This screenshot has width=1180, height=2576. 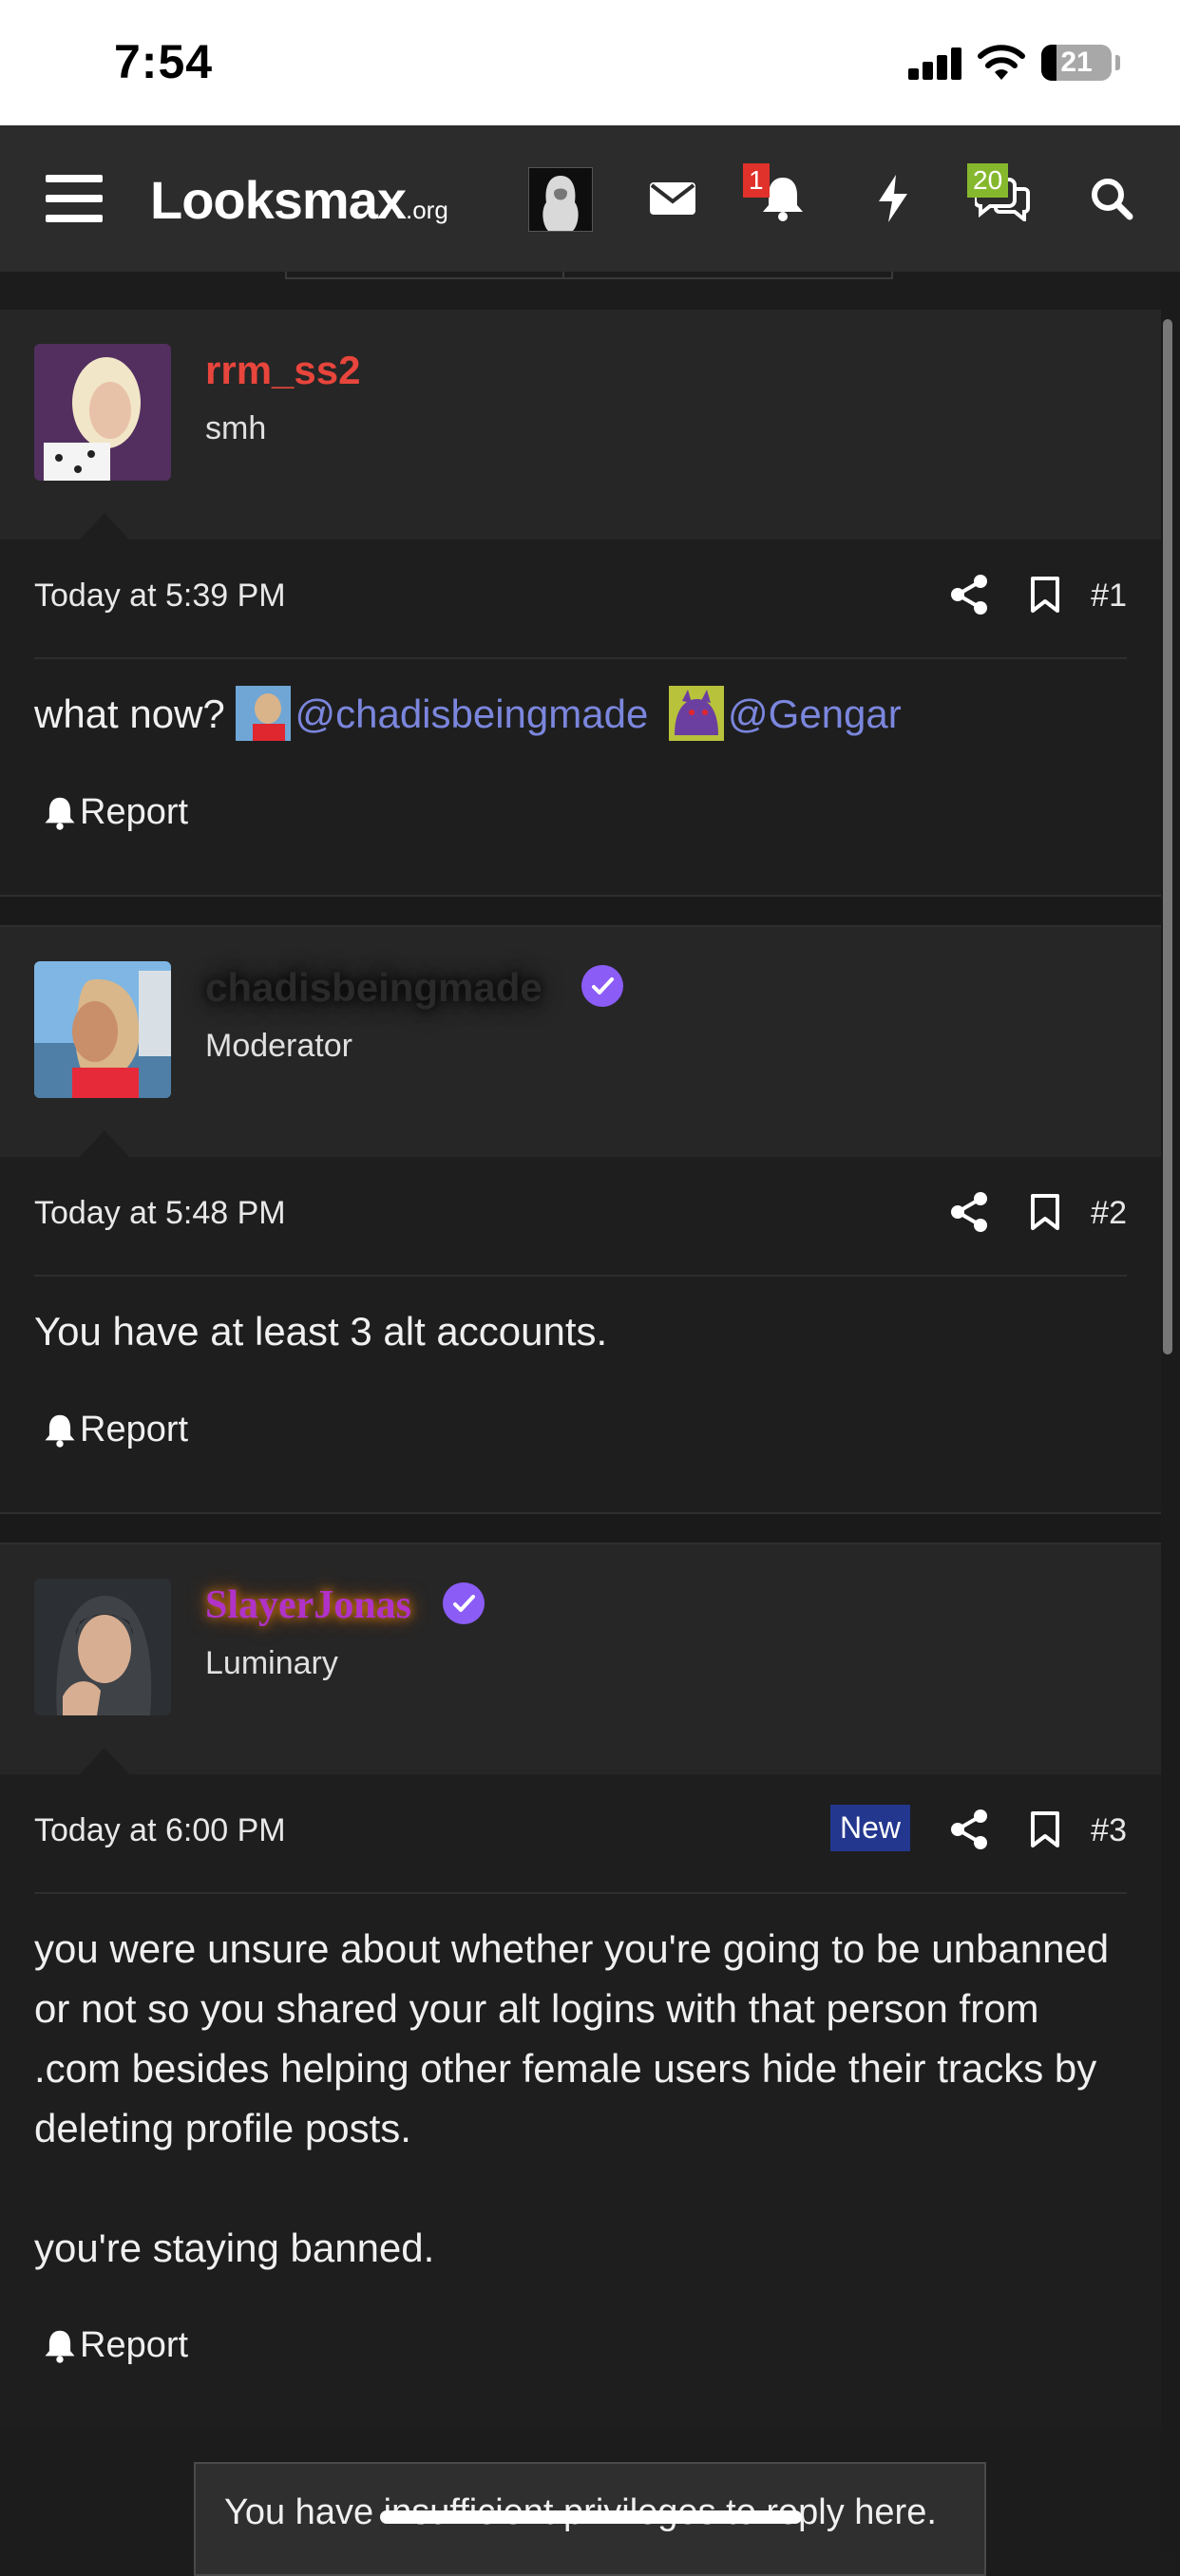 I want to click on whats-new-button, so click(x=893, y=198).